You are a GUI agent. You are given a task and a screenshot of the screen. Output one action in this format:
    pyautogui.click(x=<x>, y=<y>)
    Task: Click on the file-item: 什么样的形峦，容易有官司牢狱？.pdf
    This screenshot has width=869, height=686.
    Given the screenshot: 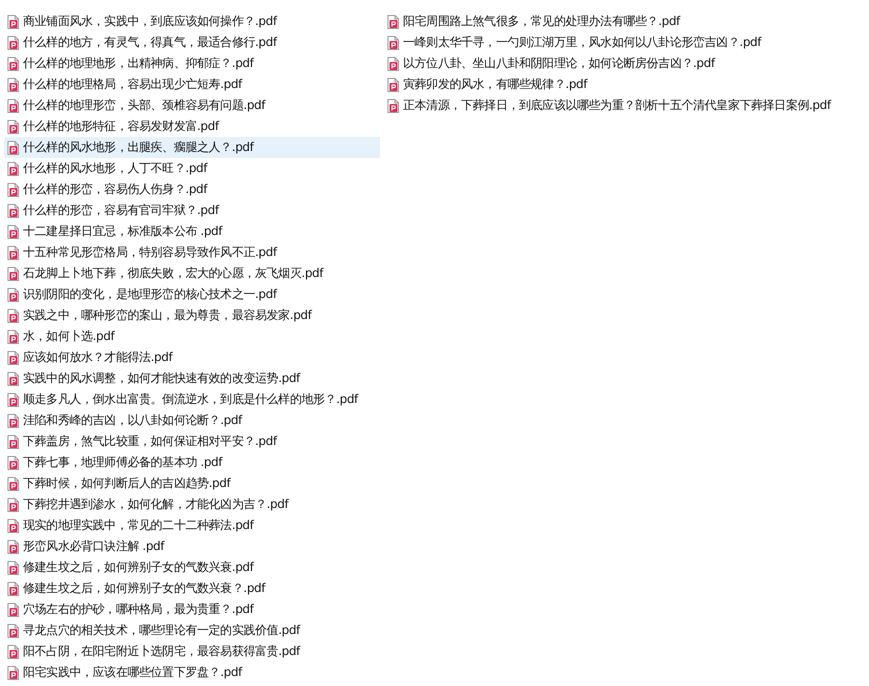 What is the action you would take?
    pyautogui.click(x=192, y=210)
    